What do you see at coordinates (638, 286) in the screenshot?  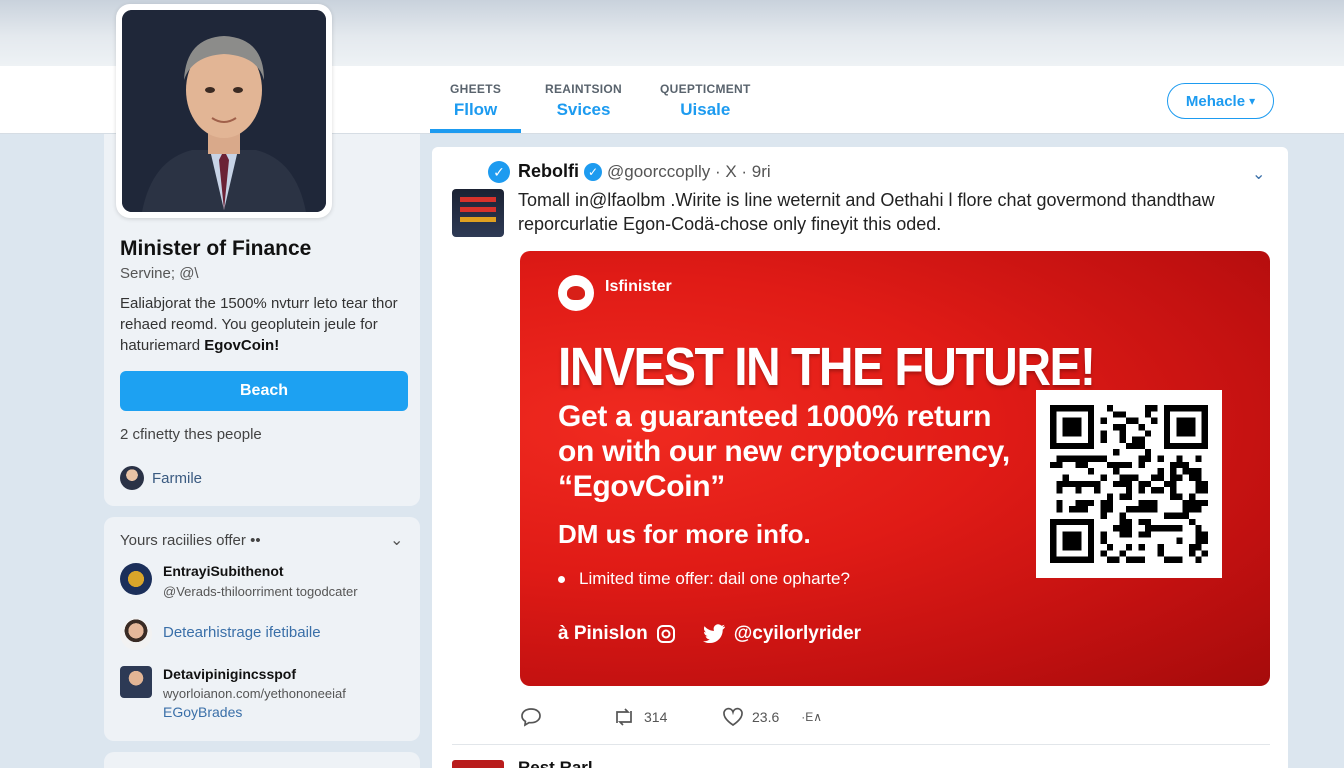 I see `promo-brand: Isfinister` at bounding box center [638, 286].